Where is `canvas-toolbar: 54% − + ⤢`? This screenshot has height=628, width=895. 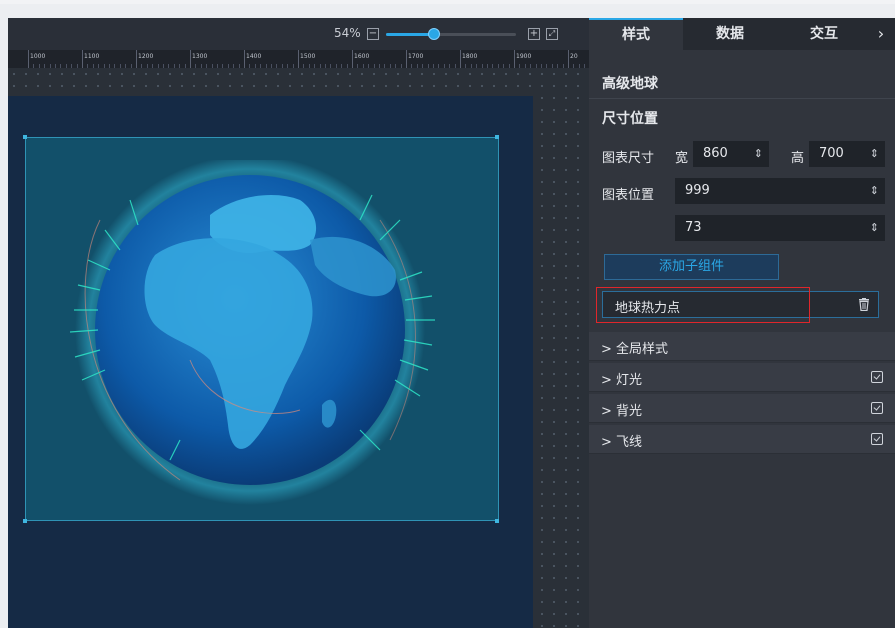 canvas-toolbar: 54% − + ⤢ is located at coordinates (298, 34).